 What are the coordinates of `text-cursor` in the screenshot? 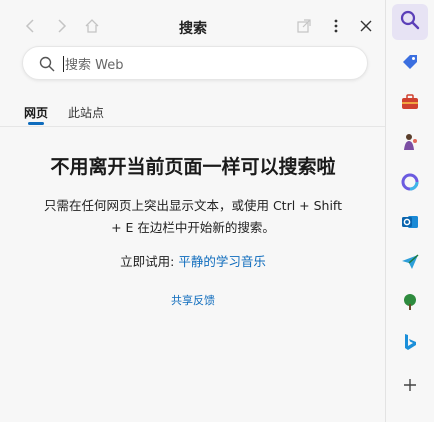 It's located at (63, 64).